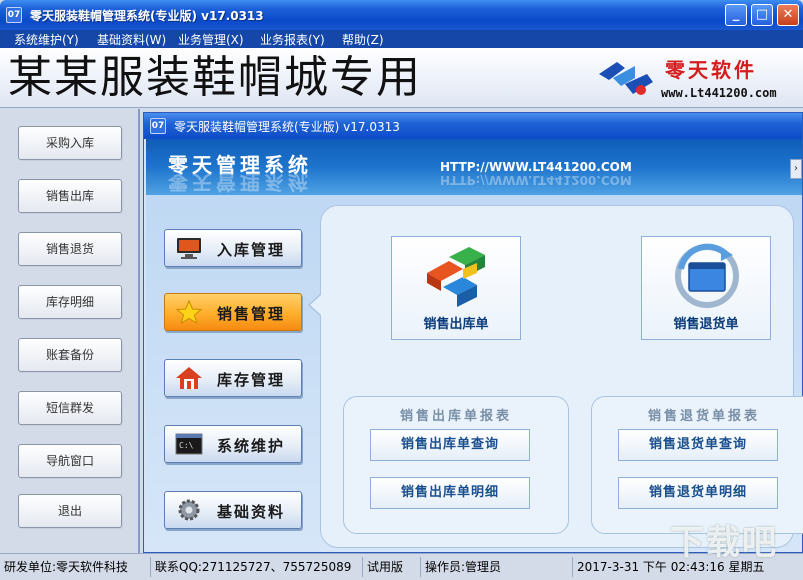  What do you see at coordinates (14, 15) in the screenshot?
I see `app-icon: 07` at bounding box center [14, 15].